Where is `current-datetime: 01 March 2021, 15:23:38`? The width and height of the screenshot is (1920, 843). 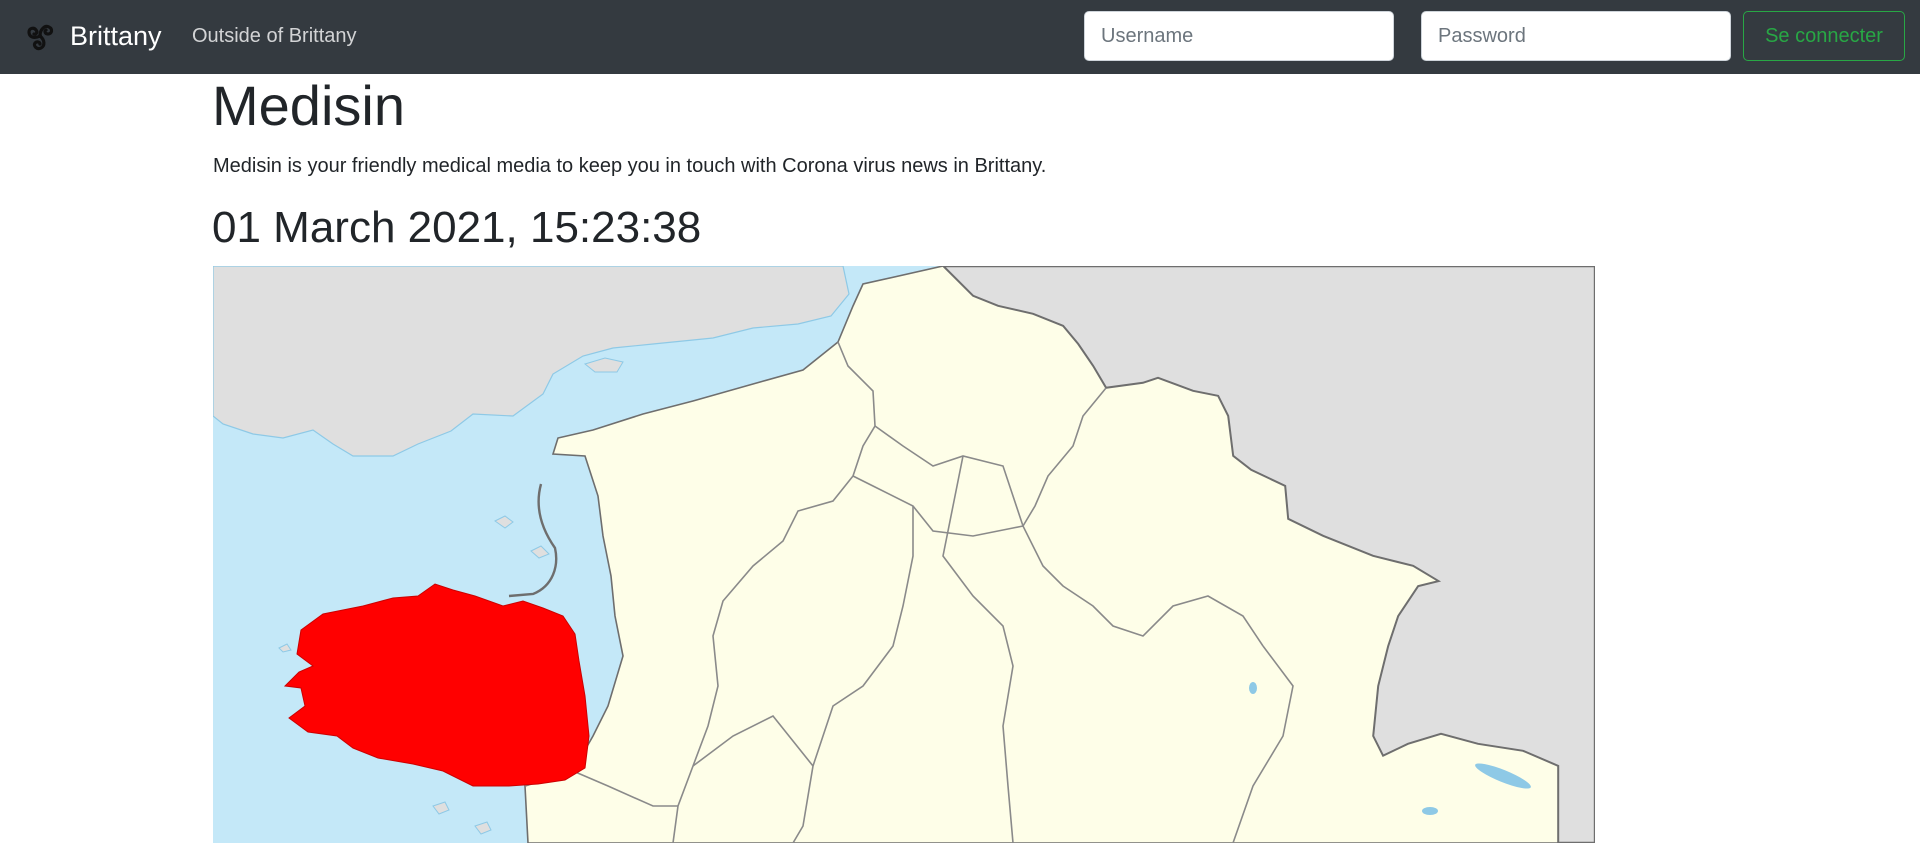 current-datetime: 01 March 2021, 15:23:38 is located at coordinates (457, 227).